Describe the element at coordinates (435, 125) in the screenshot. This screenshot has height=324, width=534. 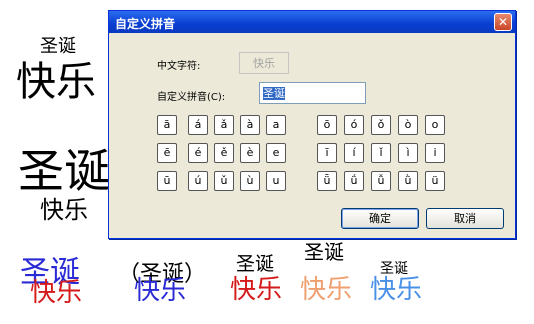
I see `tone-key-o0: o` at that location.